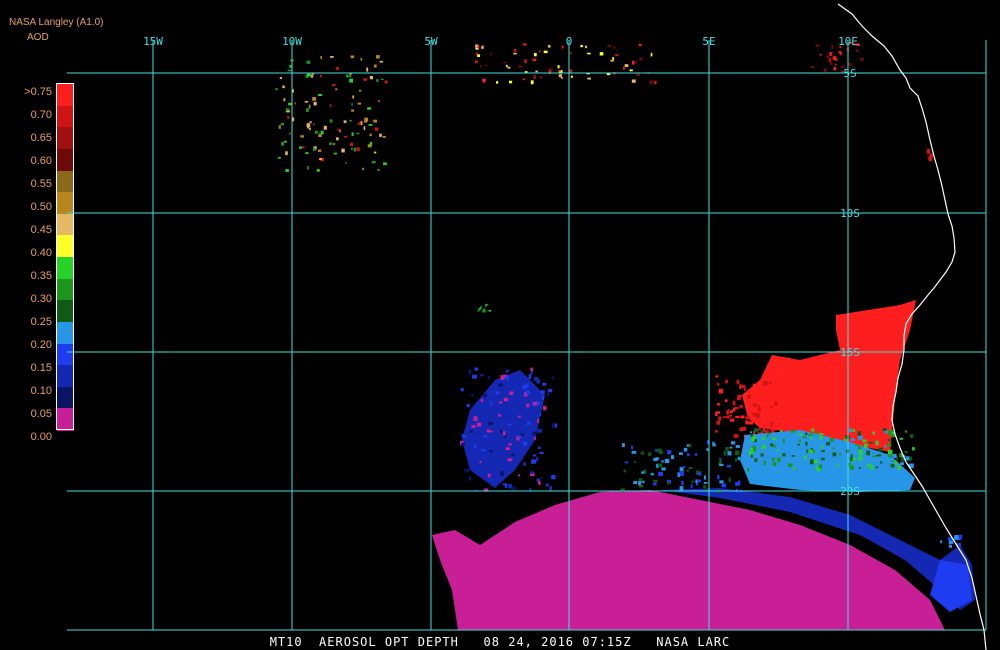 Image resolution: width=1000 pixels, height=650 pixels. What do you see at coordinates (849, 73) in the screenshot?
I see `latitude-label: 5S` at bounding box center [849, 73].